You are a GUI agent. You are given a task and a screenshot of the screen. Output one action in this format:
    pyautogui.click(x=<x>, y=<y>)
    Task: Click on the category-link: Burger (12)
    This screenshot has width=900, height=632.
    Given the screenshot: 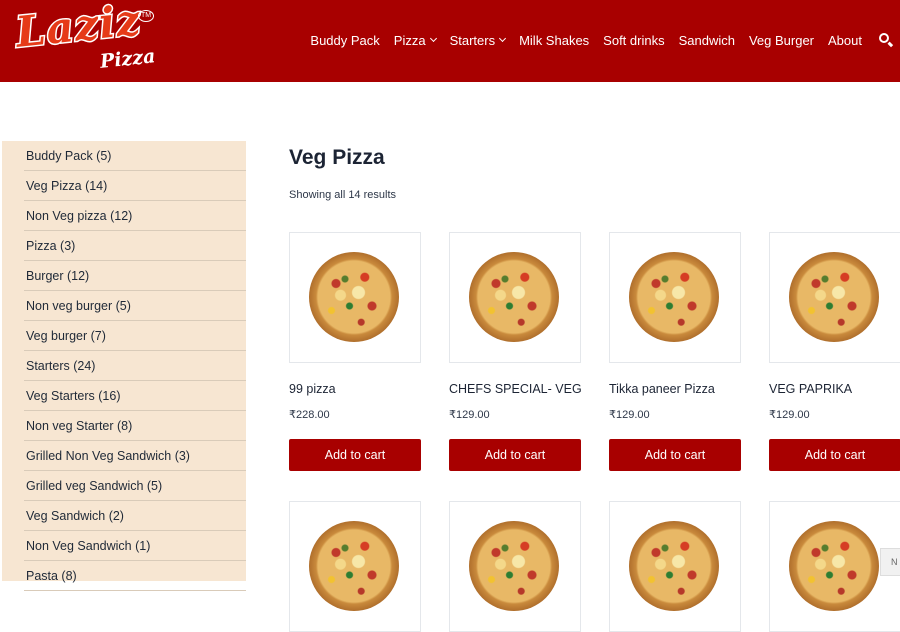 What is the action you would take?
    pyautogui.click(x=135, y=276)
    